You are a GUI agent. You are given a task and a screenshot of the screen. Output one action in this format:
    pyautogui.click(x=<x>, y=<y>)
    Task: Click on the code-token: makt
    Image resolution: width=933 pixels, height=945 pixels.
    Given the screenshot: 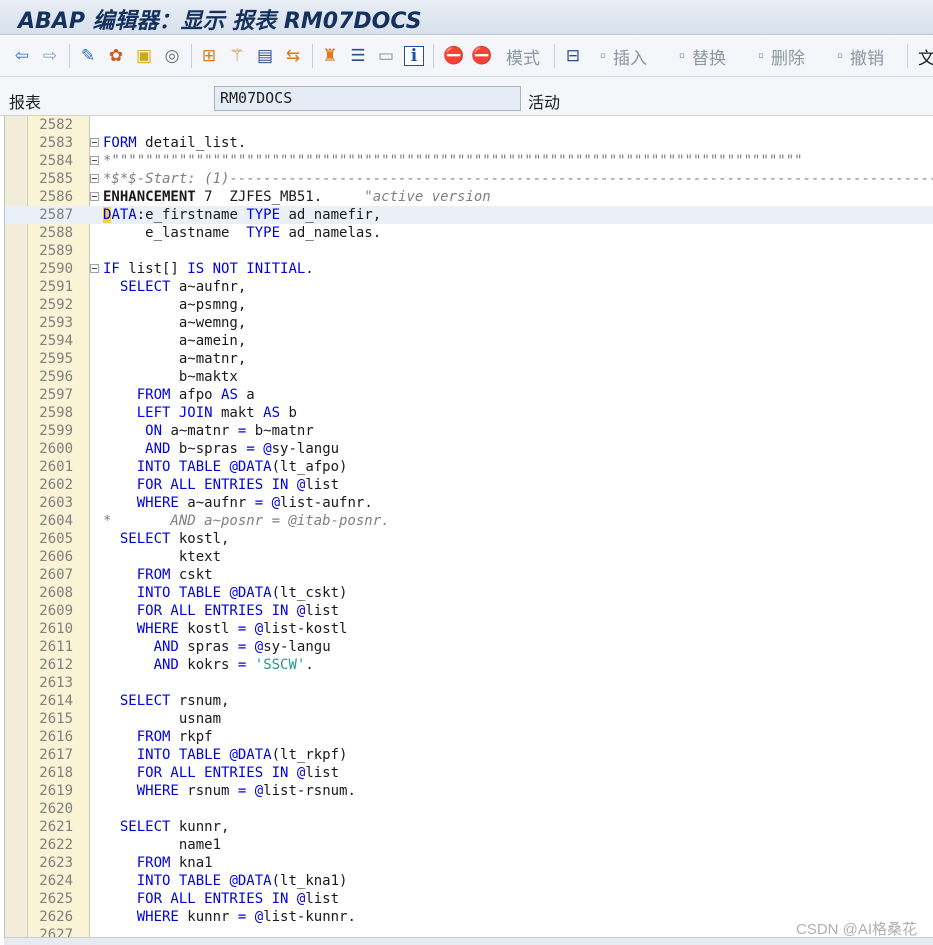 What is the action you would take?
    pyautogui.click(x=238, y=413)
    